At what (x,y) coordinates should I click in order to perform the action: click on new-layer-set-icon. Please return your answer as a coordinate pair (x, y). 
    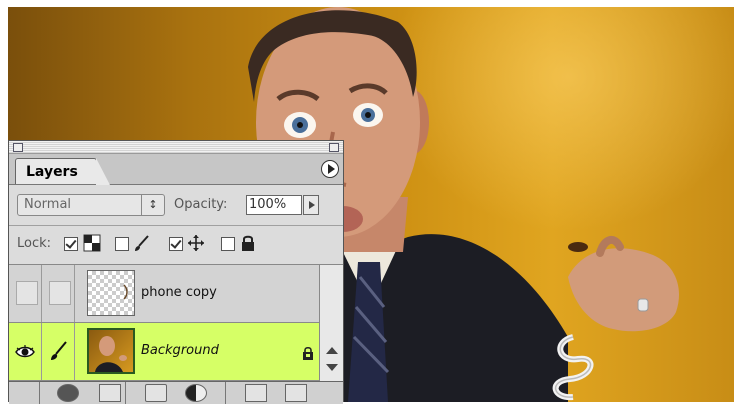
    Looking at the image, I should click on (156, 393).